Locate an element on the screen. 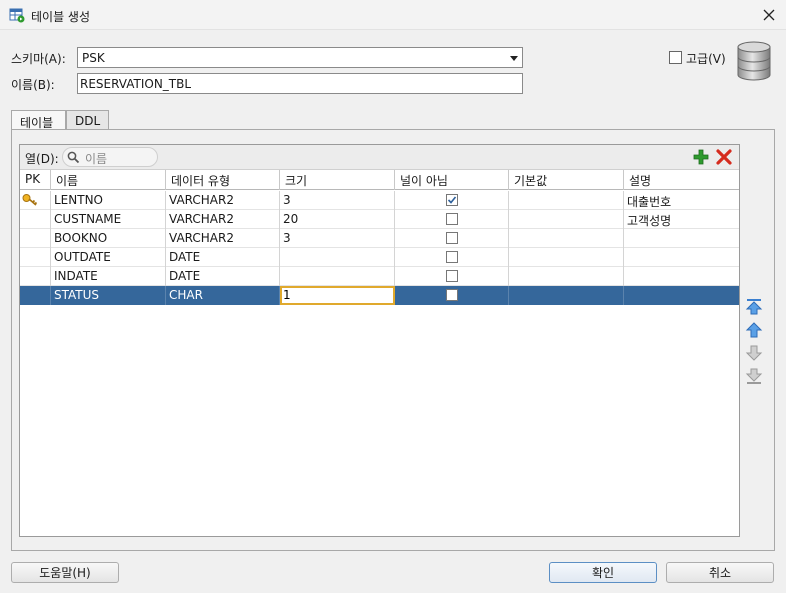 The width and height of the screenshot is (786, 593). header-comment: 설명 is located at coordinates (681, 180).